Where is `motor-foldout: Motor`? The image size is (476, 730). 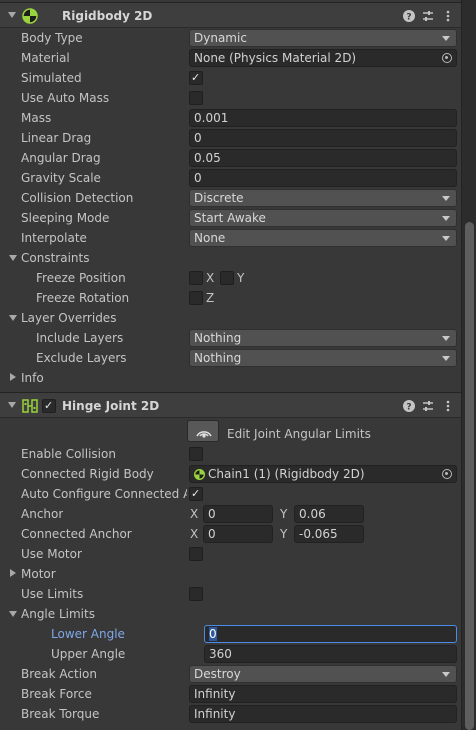 motor-foldout: Motor is located at coordinates (230, 574).